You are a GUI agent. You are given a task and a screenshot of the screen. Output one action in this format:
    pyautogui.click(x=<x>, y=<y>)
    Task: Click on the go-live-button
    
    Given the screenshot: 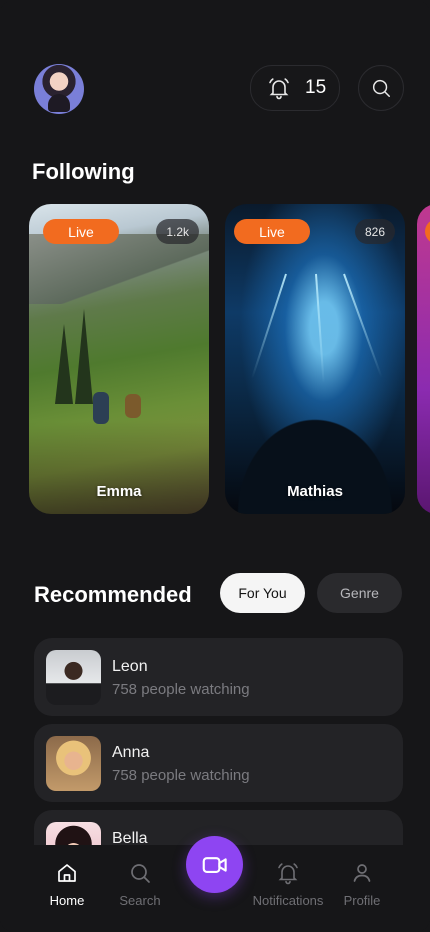 What is the action you would take?
    pyautogui.click(x=214, y=864)
    